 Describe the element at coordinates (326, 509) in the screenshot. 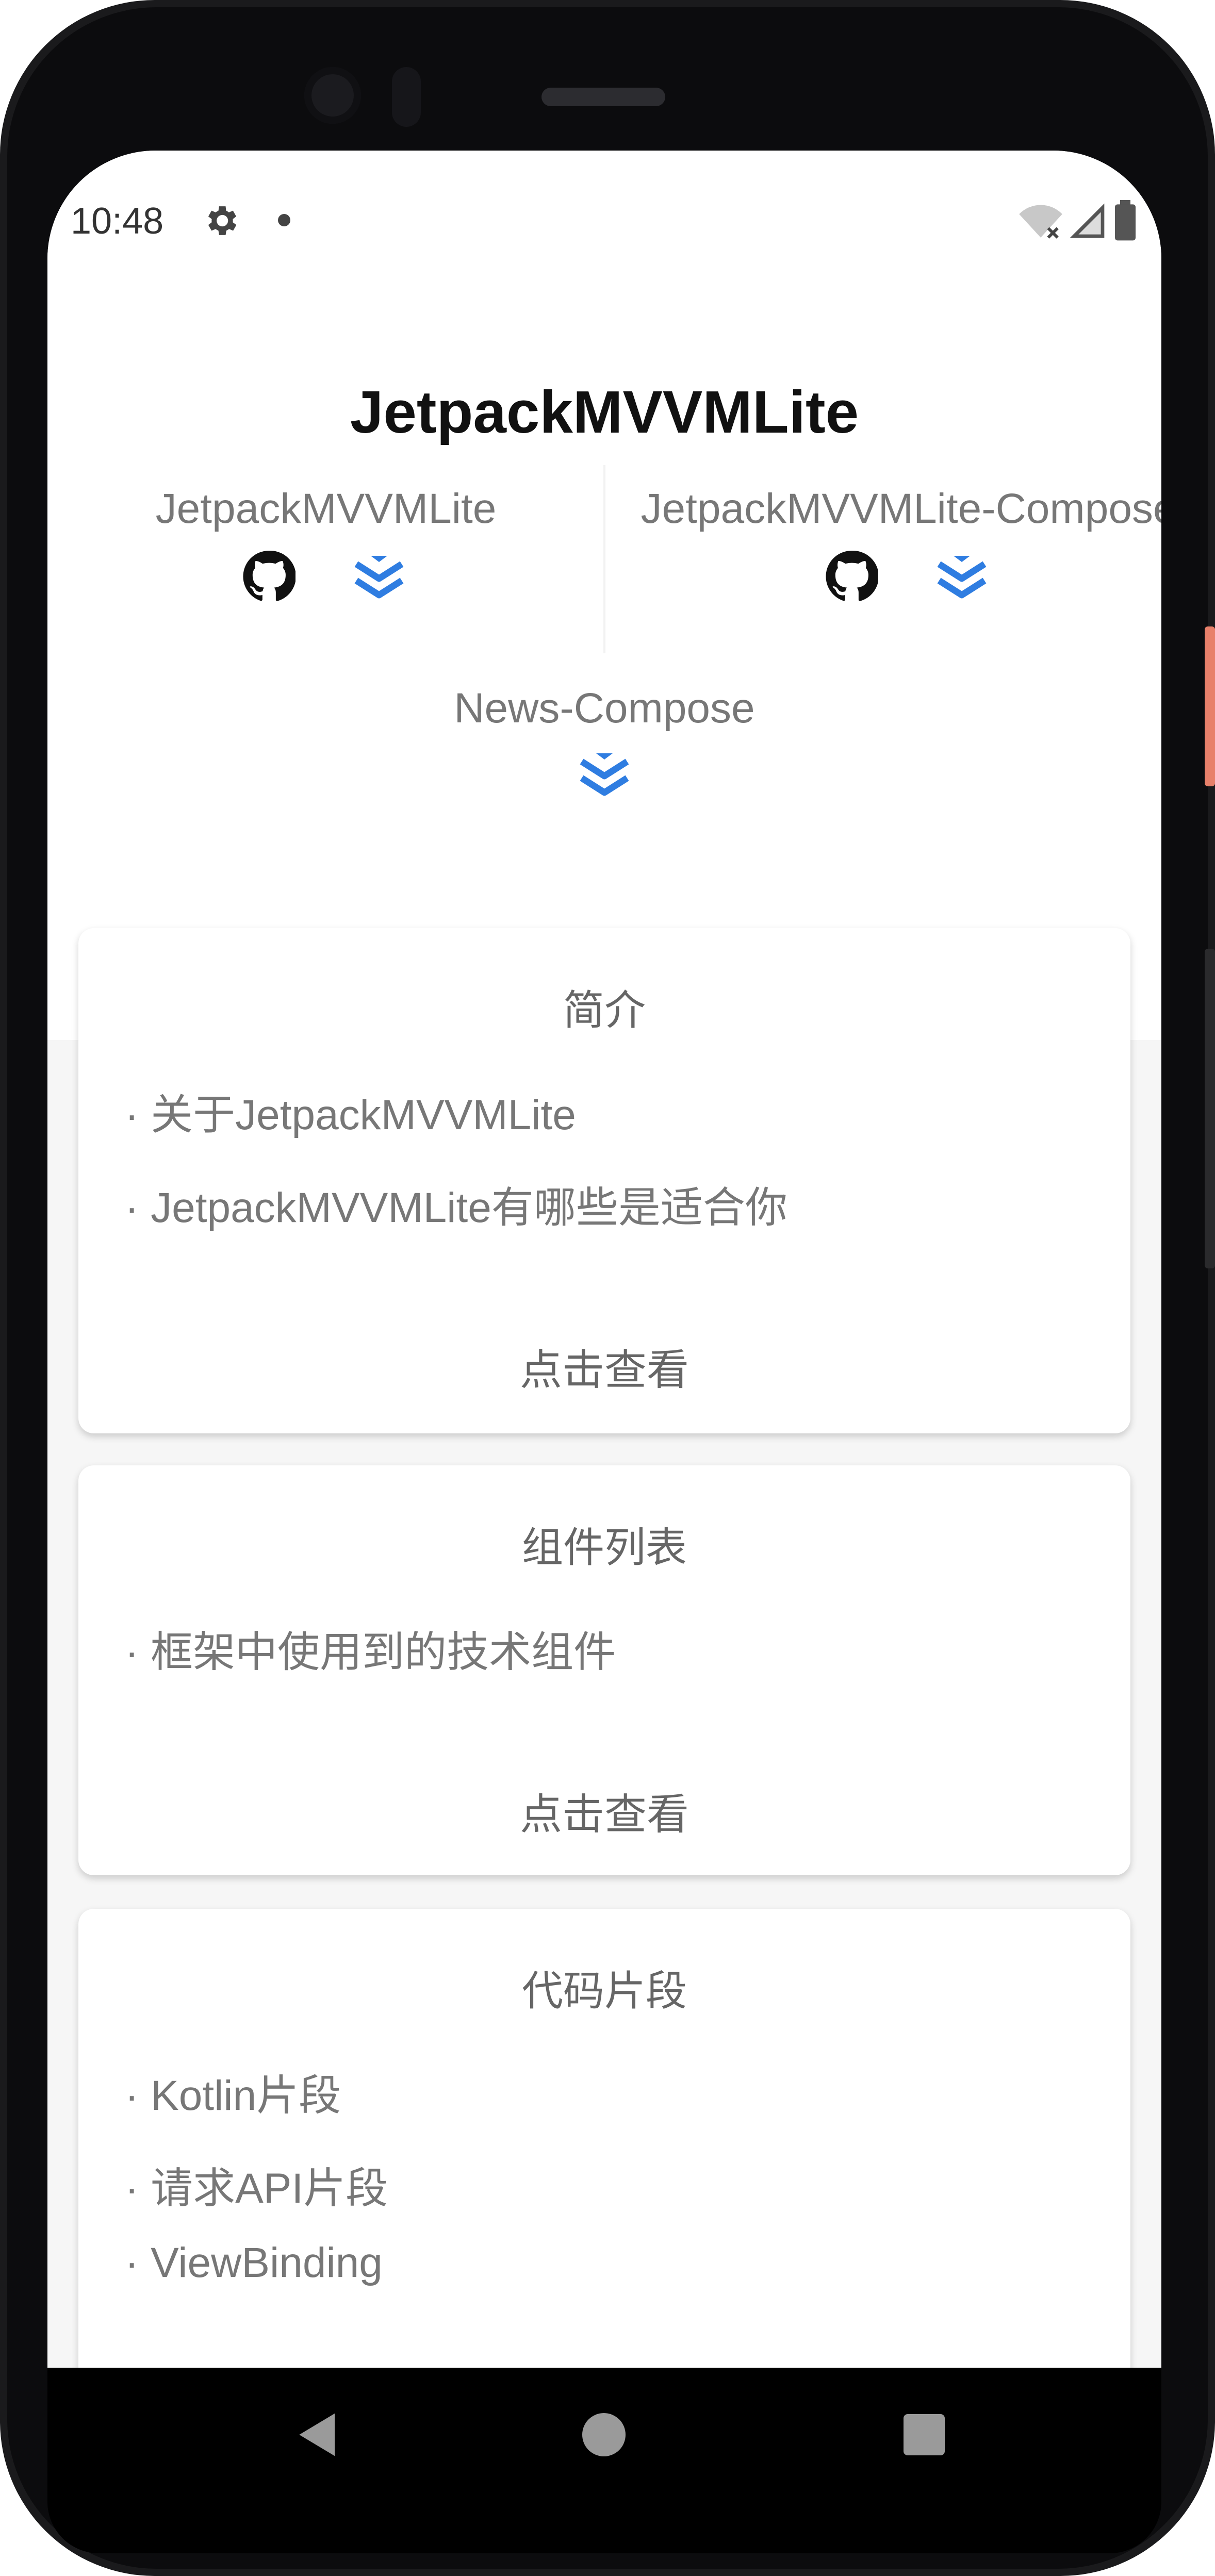

I see `project-name: JetpackMVVMLite` at that location.